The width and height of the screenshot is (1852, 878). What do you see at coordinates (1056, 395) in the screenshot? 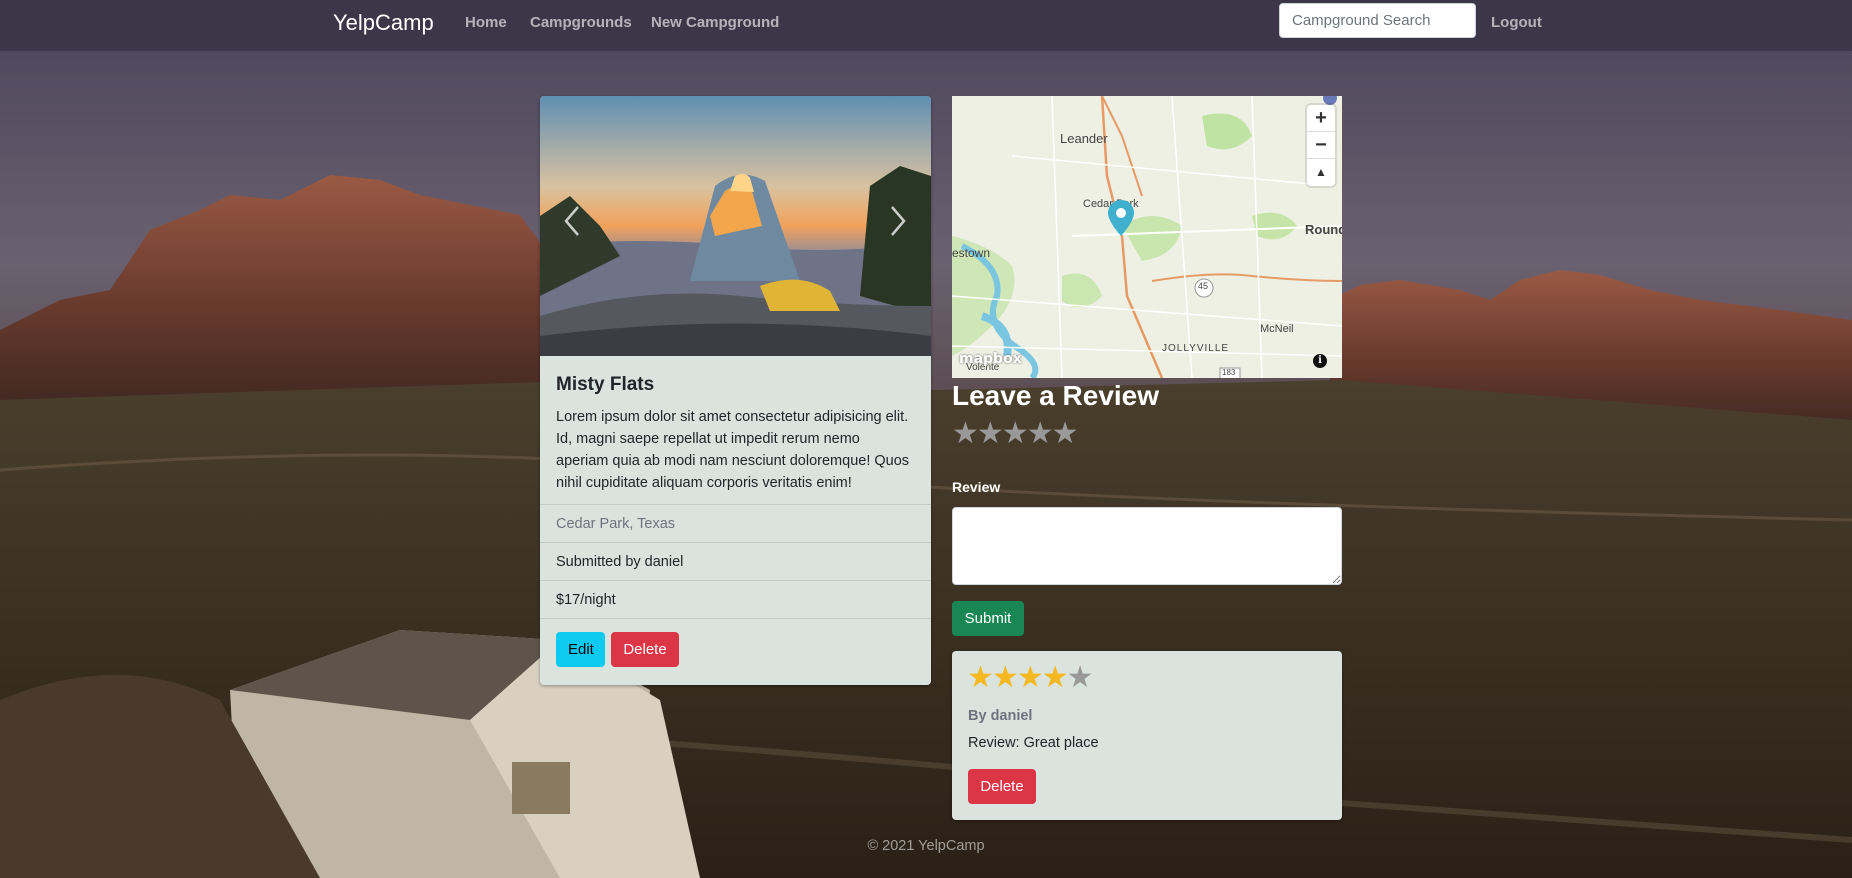
I see `leave-review-heading: Leave a Review` at bounding box center [1056, 395].